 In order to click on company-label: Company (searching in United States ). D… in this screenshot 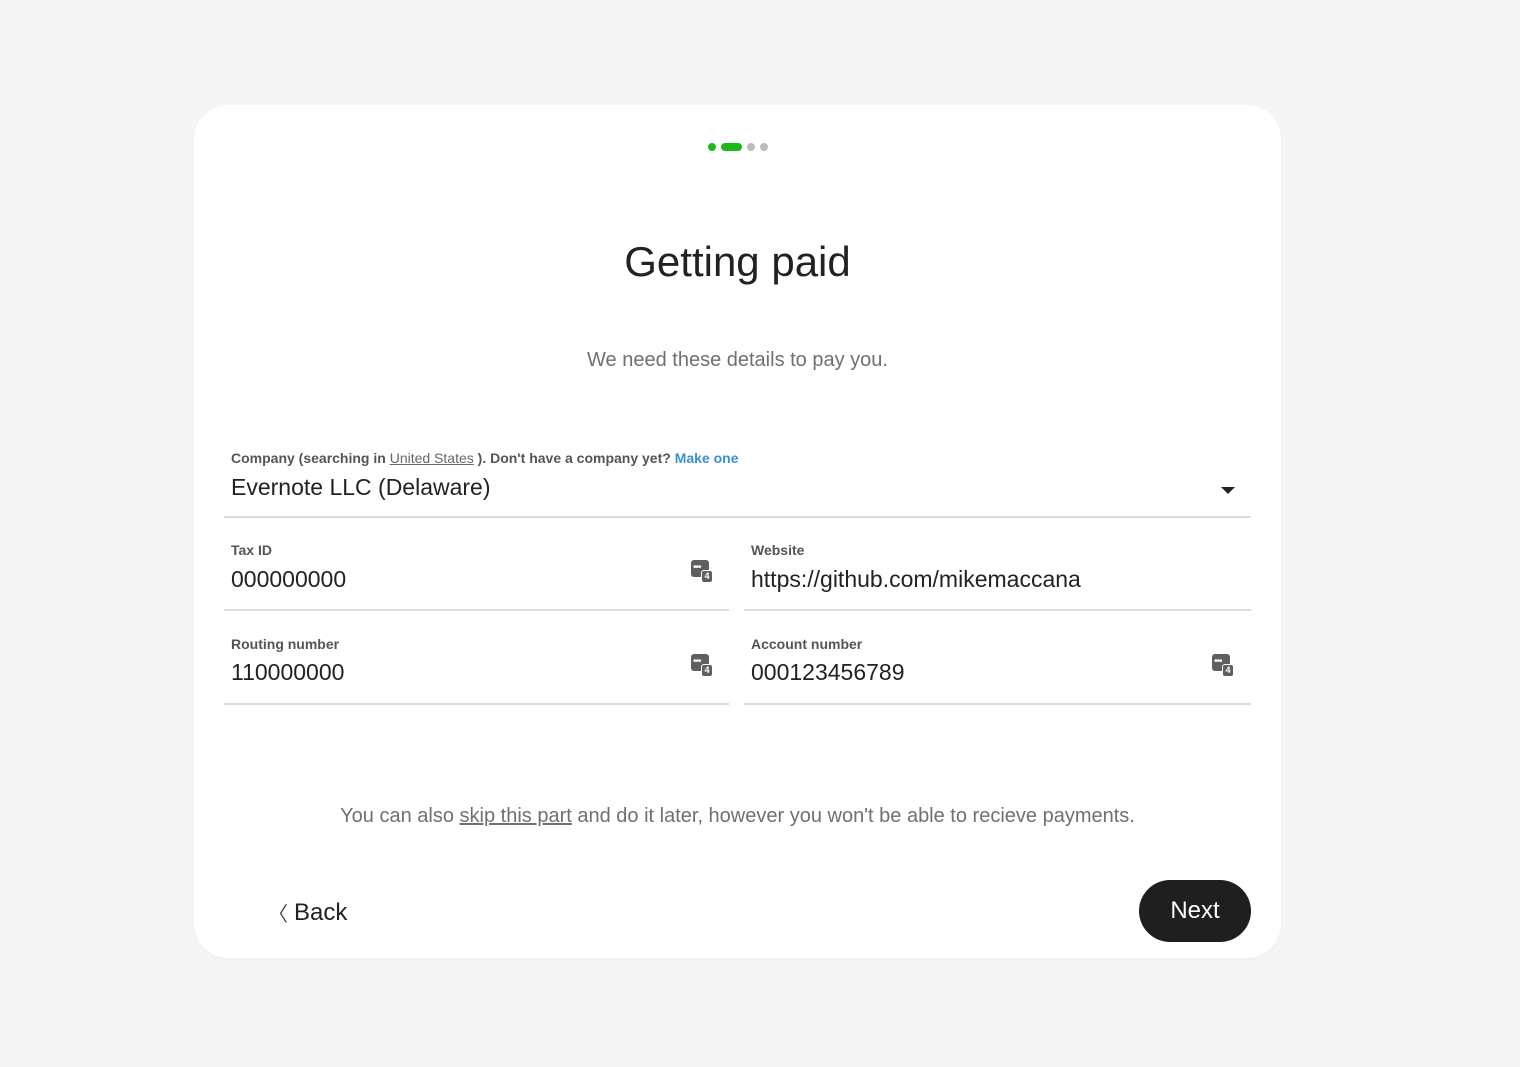, I will do `click(485, 458)`.